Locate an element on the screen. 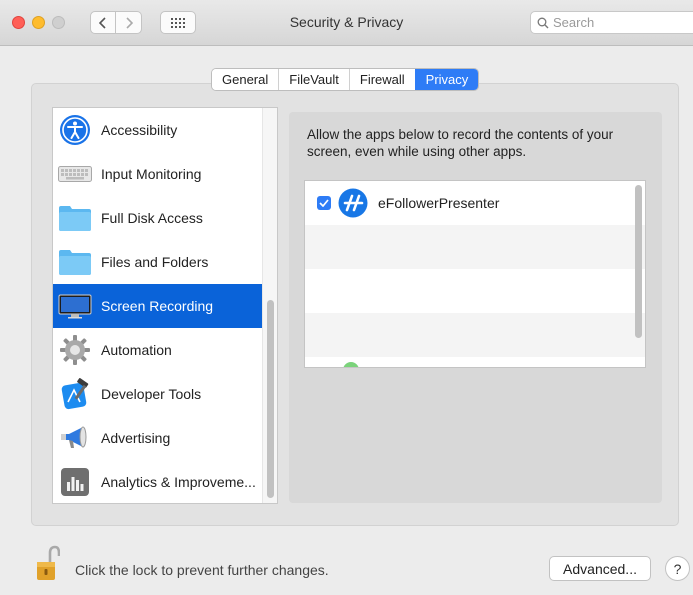 Image resolution: width=693 pixels, height=595 pixels. sidebar-item-developer-tools: Developer Tools is located at coordinates (158, 394).